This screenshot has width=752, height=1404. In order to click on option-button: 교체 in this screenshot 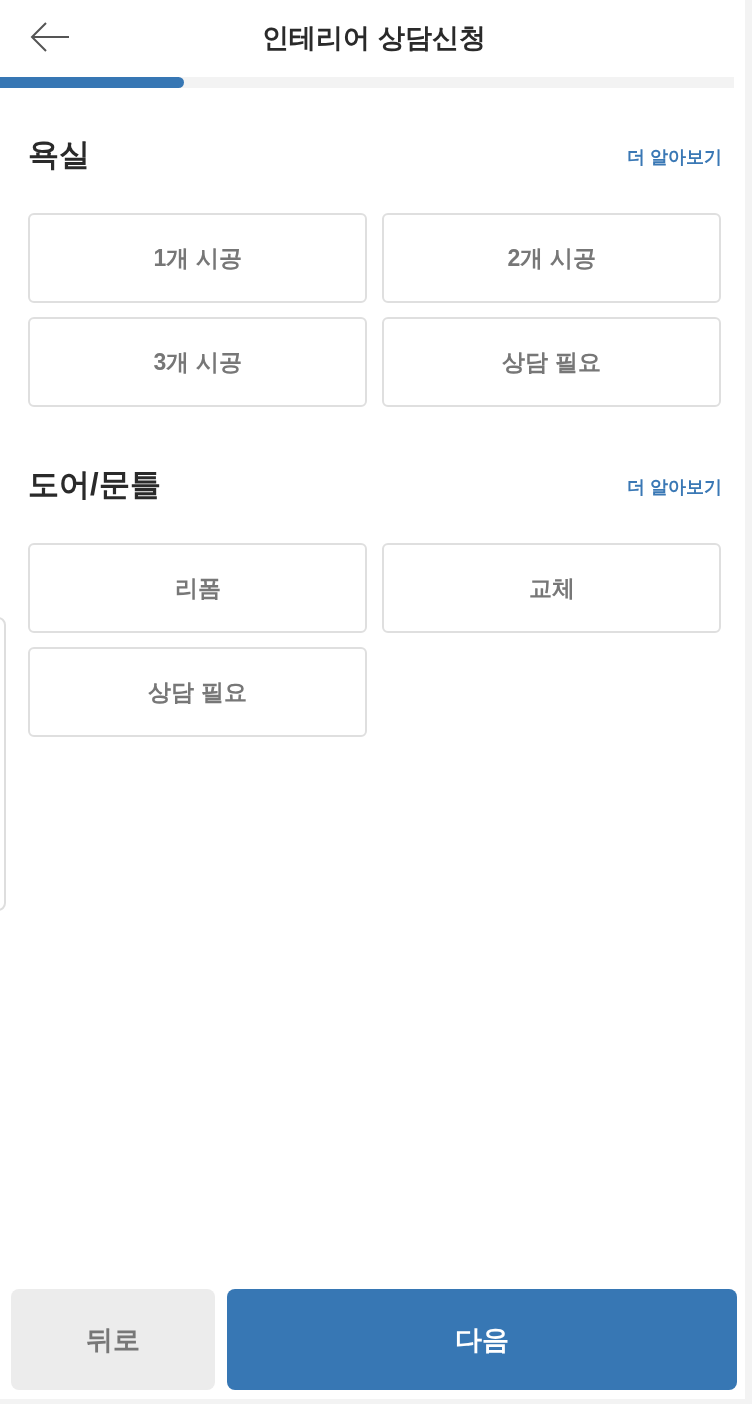, I will do `click(551, 588)`.